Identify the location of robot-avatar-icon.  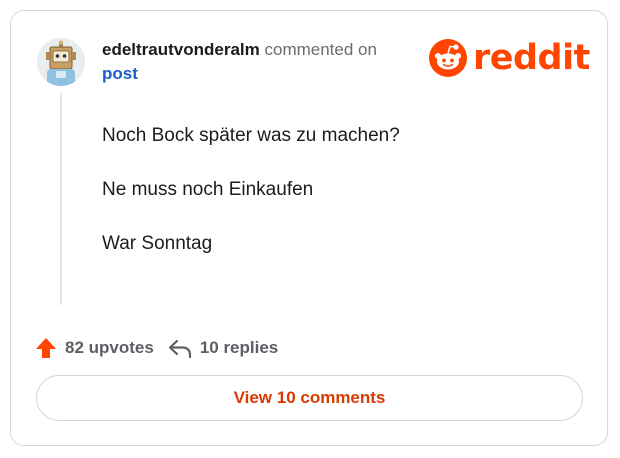
(61, 62).